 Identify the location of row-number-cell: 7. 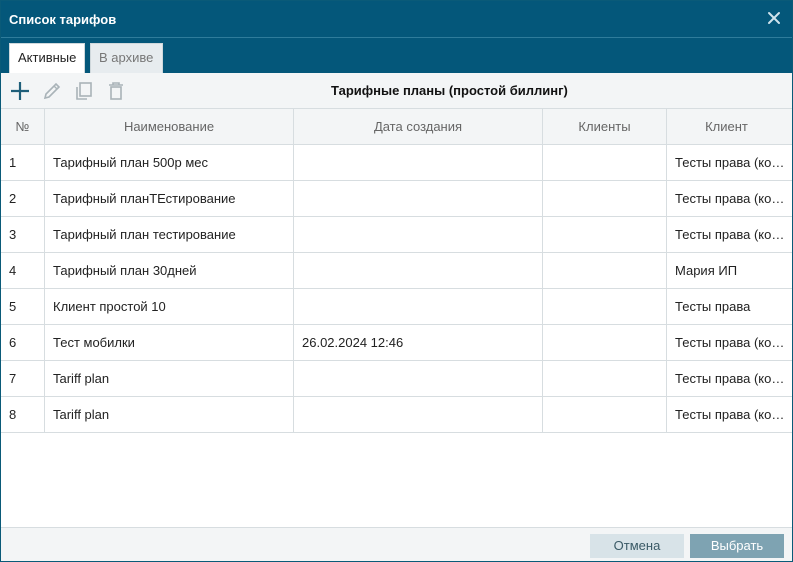
(23, 379).